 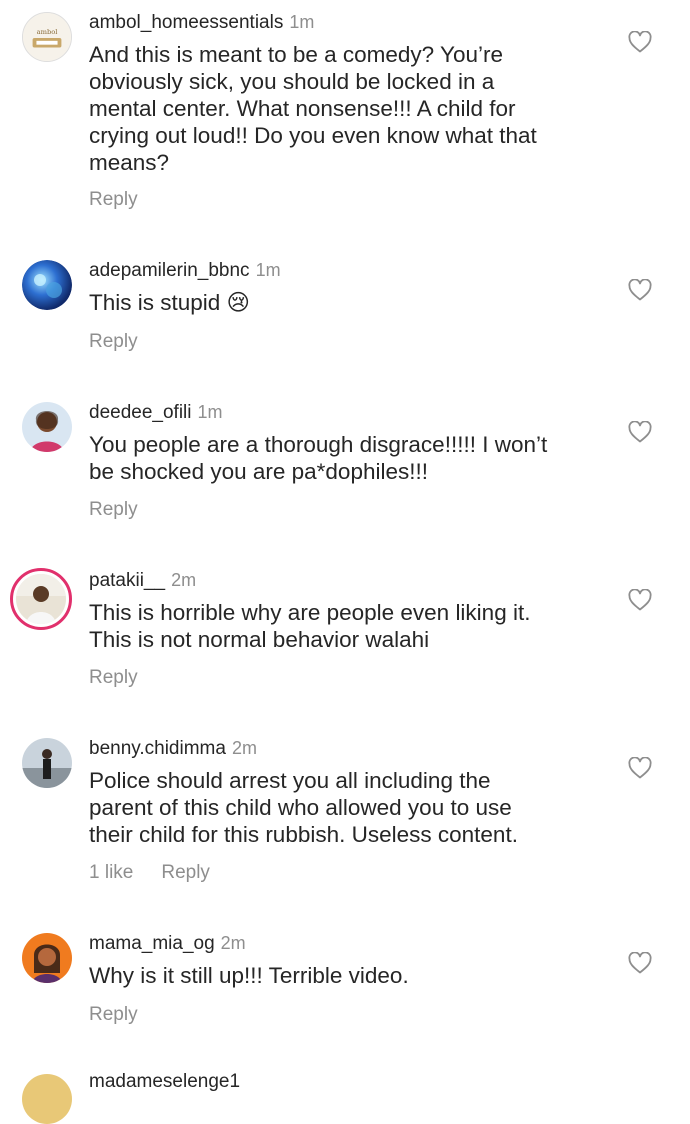 I want to click on username: deedee_ofili, so click(x=140, y=412).